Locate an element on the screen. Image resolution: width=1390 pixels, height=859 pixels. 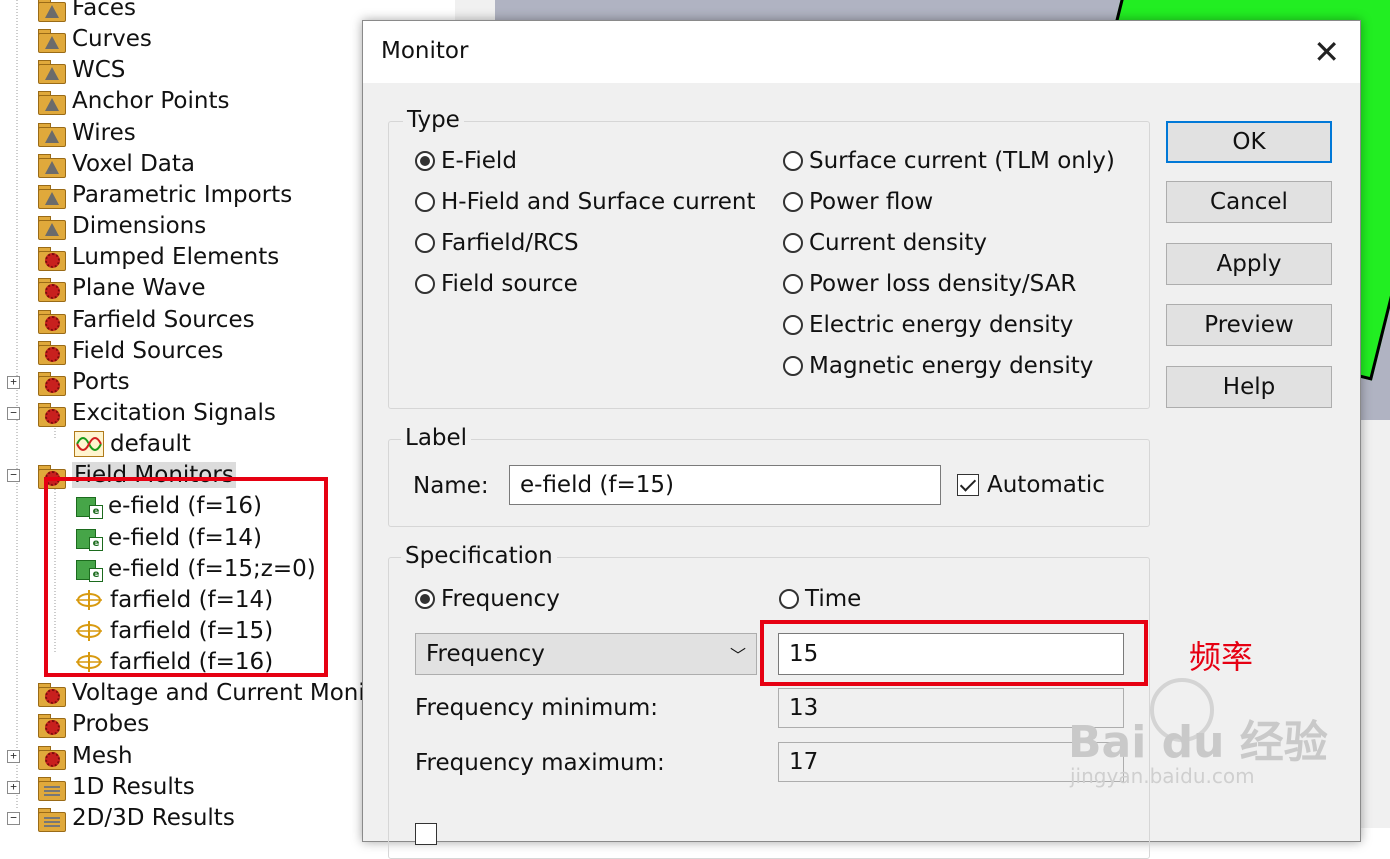
folder-stack-icon is located at coordinates (51, 787).